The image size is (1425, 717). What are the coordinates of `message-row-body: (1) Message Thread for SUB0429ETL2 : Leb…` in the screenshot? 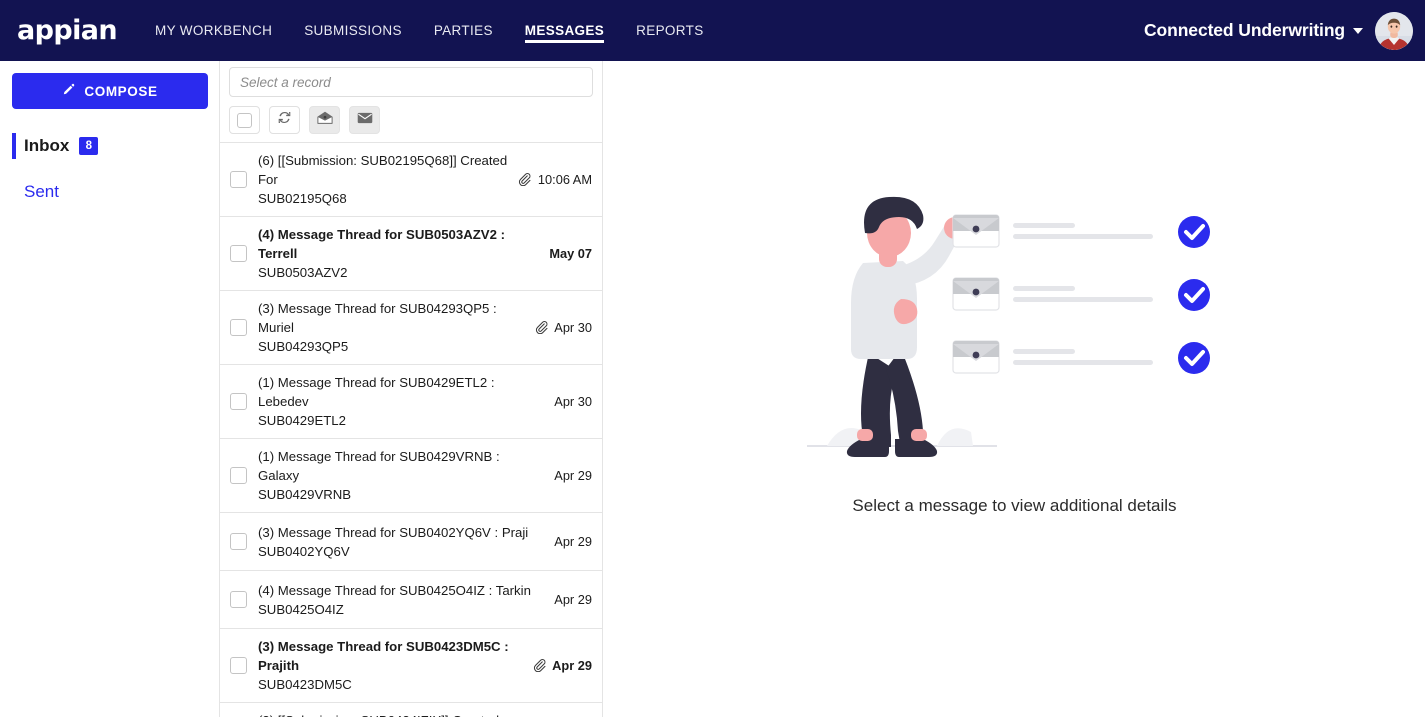 It's located at (401, 401).